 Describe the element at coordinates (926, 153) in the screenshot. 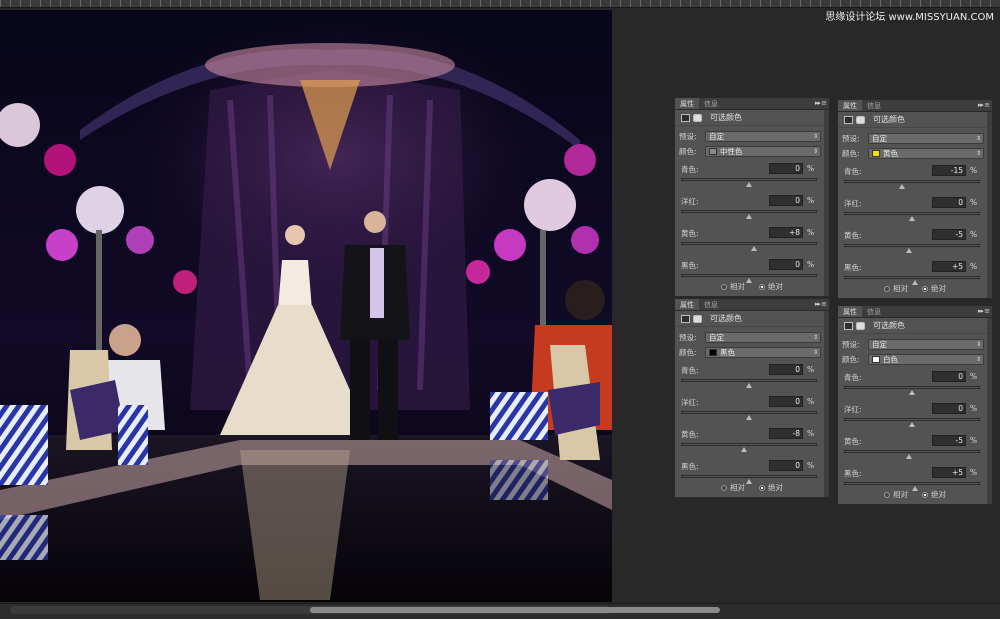

I see `colors-dropdown: 黄色 ⇕` at that location.